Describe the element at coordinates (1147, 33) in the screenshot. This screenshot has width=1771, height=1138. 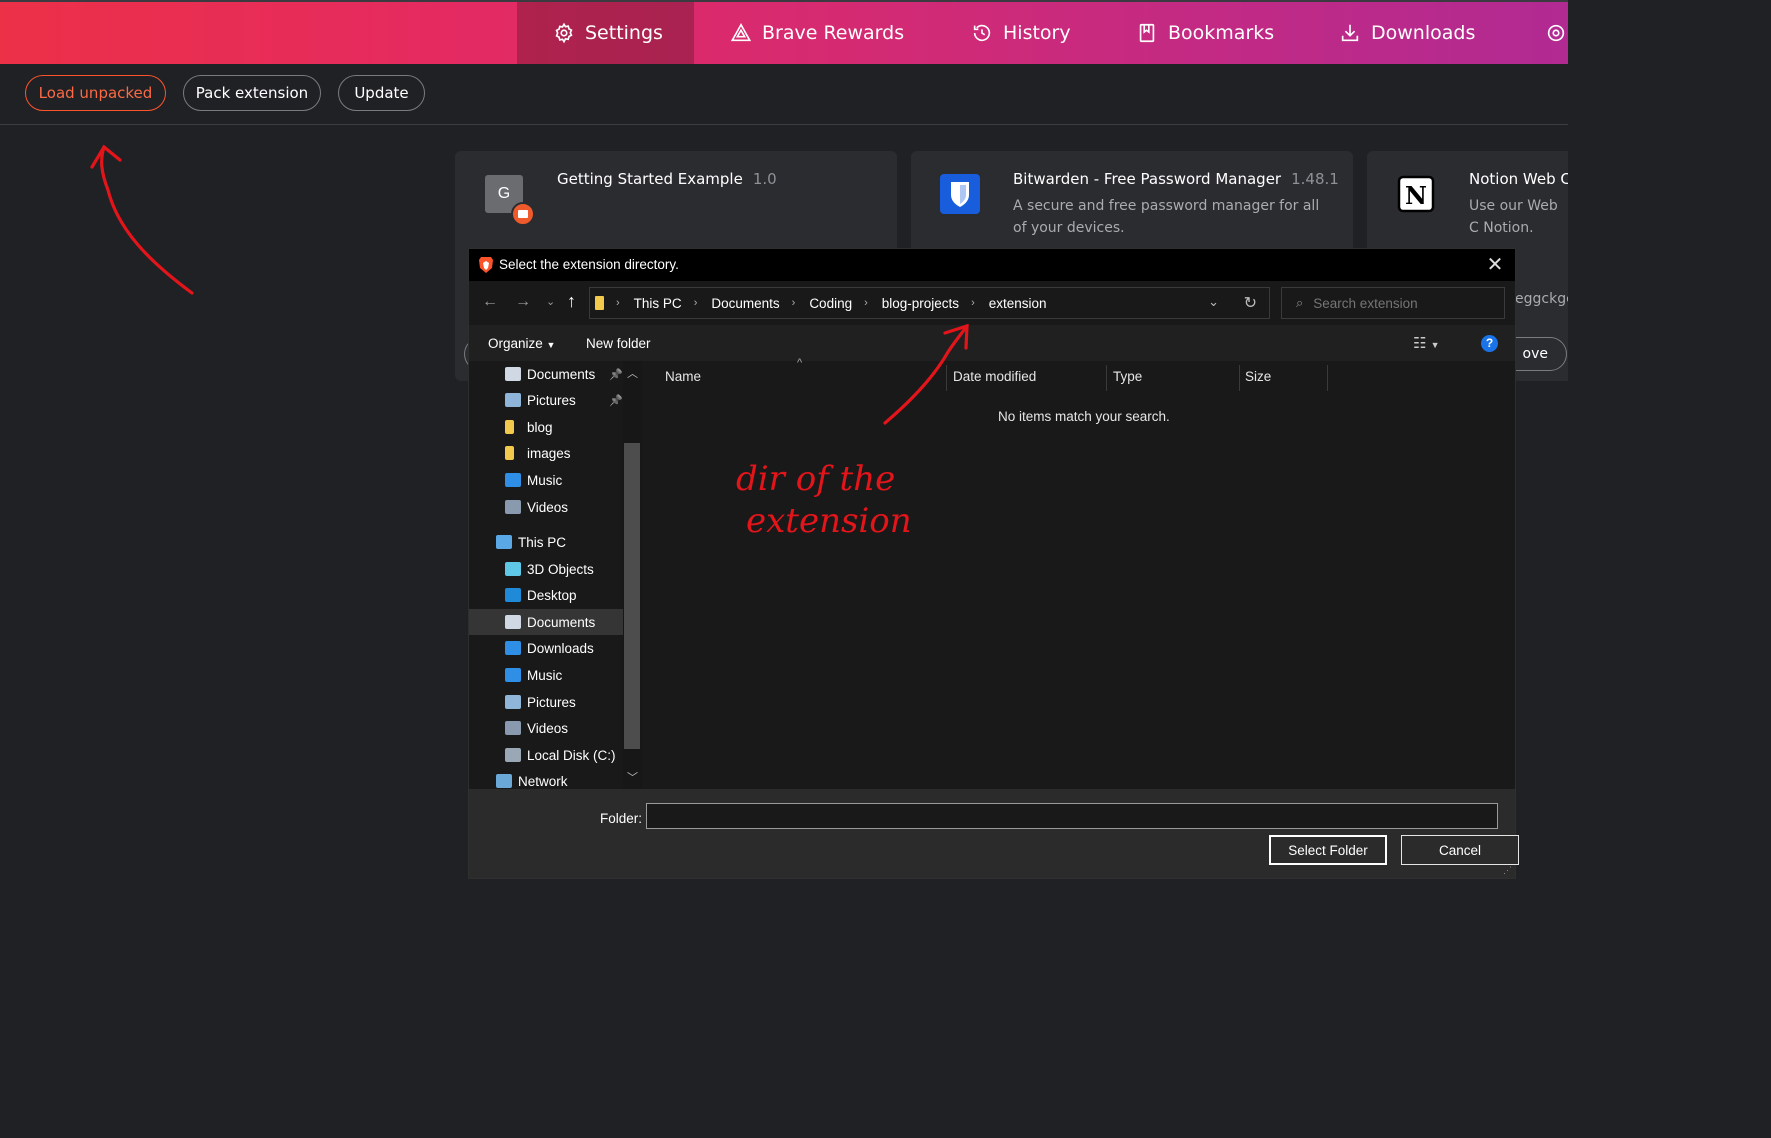
I see `bookmark-icon` at that location.